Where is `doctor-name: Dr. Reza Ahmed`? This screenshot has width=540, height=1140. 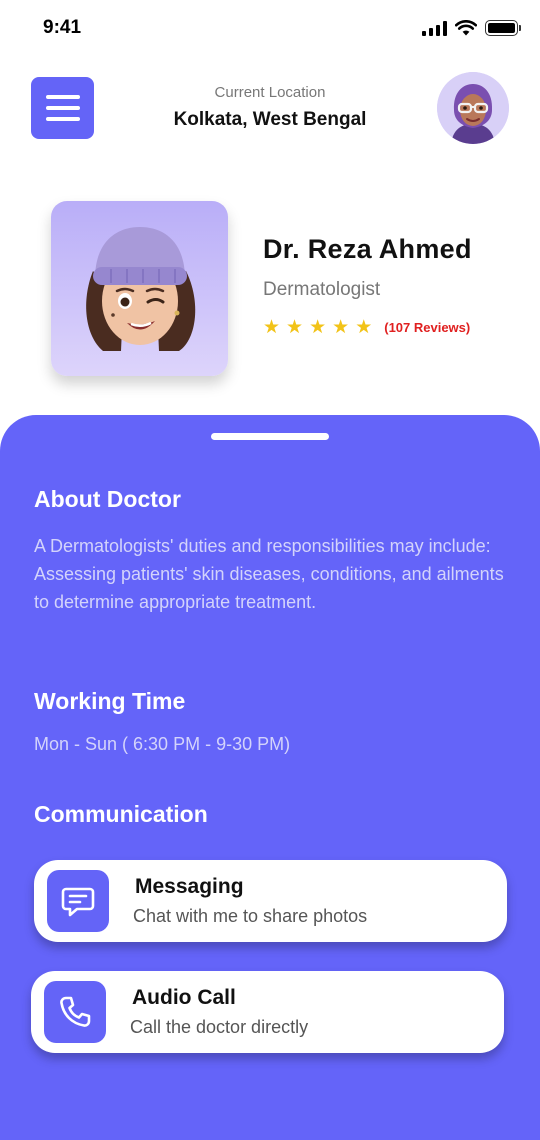
doctor-name: Dr. Reza Ahmed is located at coordinates (367, 249).